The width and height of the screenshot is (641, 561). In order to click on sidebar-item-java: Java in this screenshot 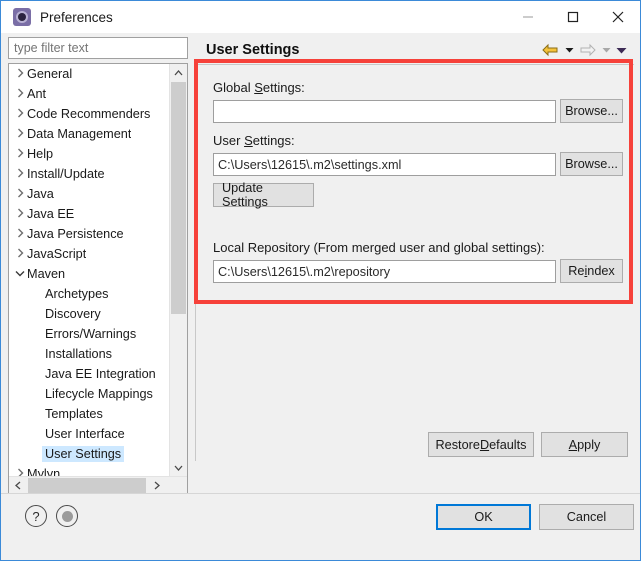, I will do `click(89, 194)`.